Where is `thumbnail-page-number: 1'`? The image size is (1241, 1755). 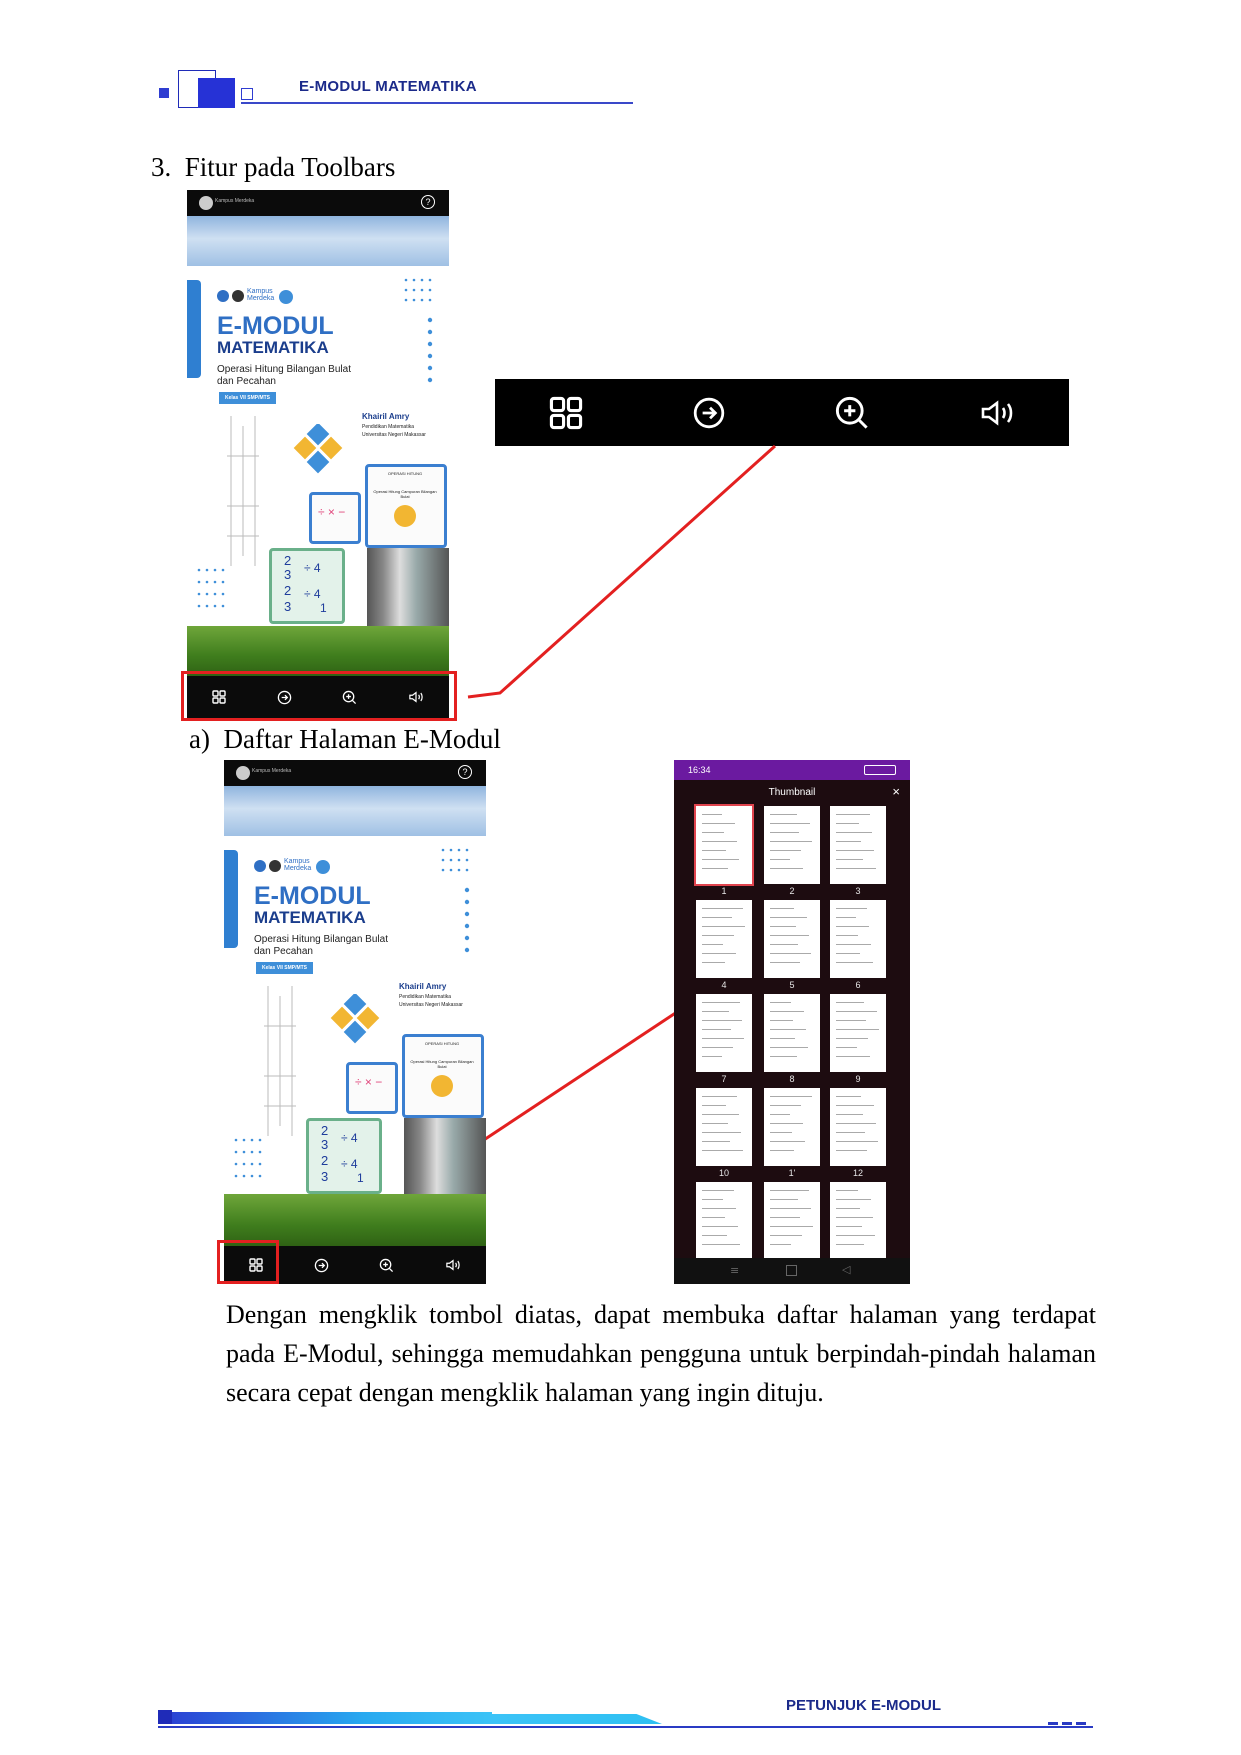 thumbnail-page-number: 1' is located at coordinates (792, 1173).